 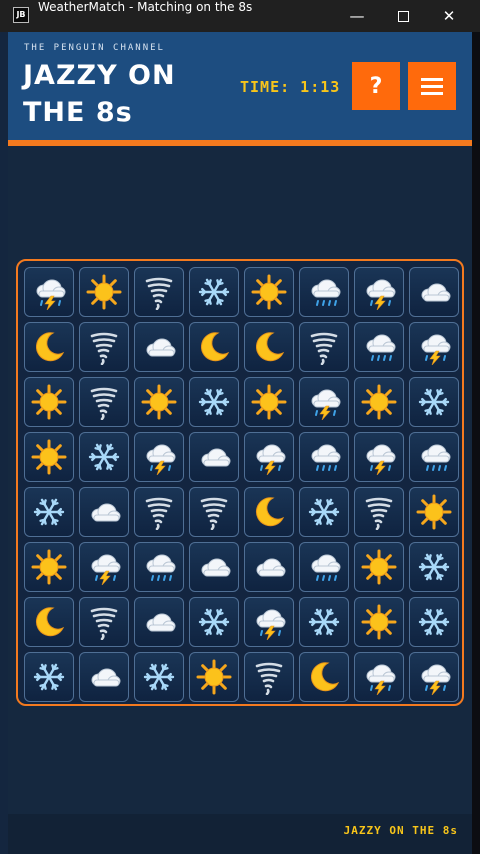 I want to click on menu-button, so click(x=432, y=86).